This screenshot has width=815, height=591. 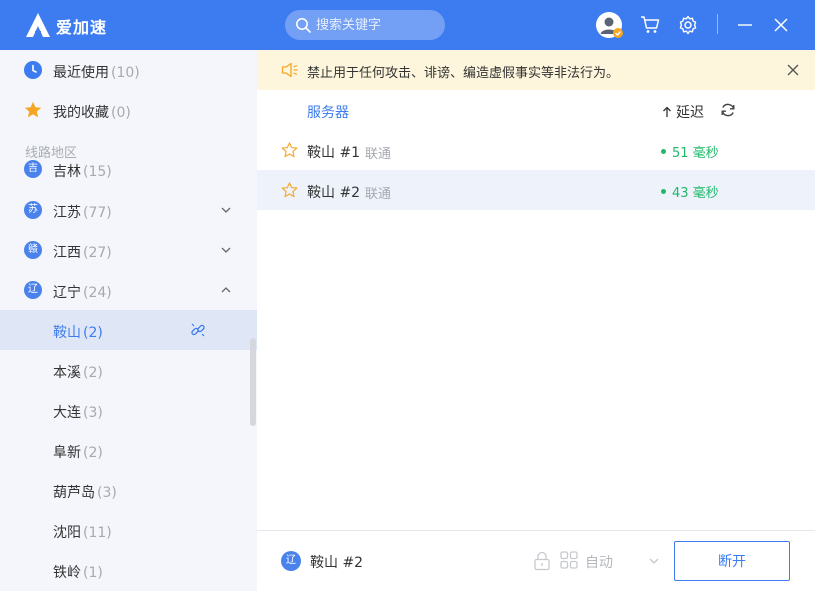 I want to click on sidebar-item-label: 江西, so click(x=67, y=253).